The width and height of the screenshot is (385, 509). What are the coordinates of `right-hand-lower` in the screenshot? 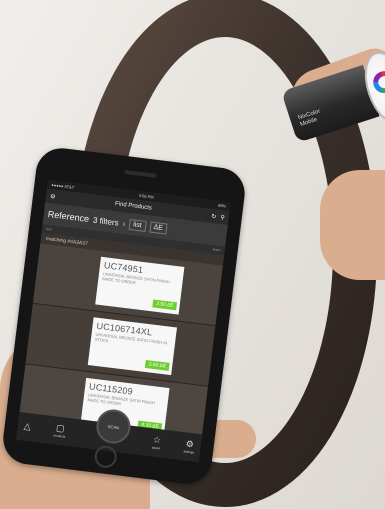 It's located at (352, 225).